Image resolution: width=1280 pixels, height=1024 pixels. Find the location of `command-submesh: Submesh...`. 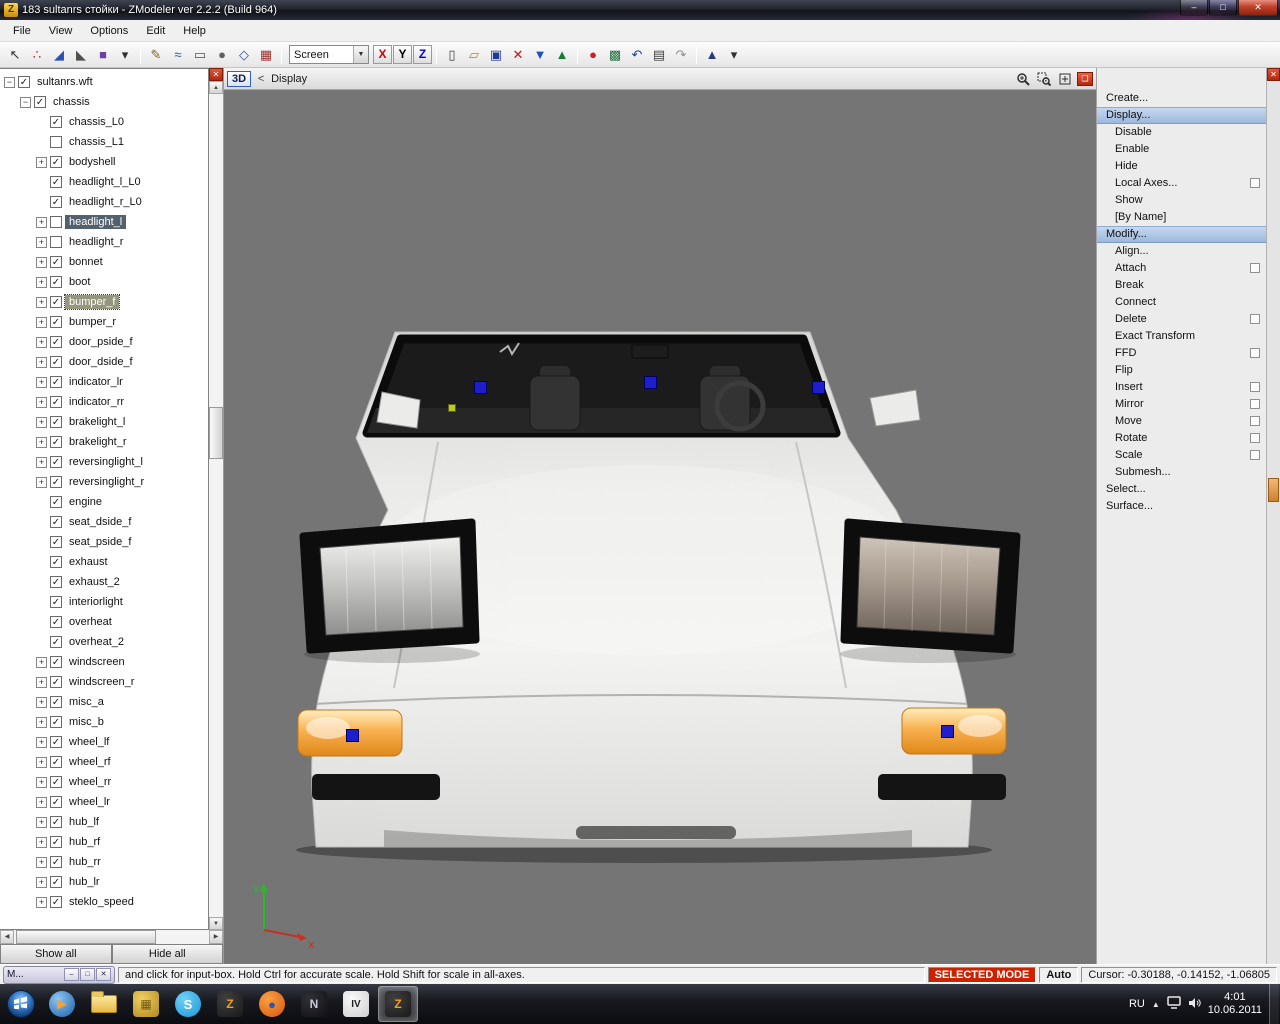

command-submesh: Submesh... is located at coordinates (1181, 472).